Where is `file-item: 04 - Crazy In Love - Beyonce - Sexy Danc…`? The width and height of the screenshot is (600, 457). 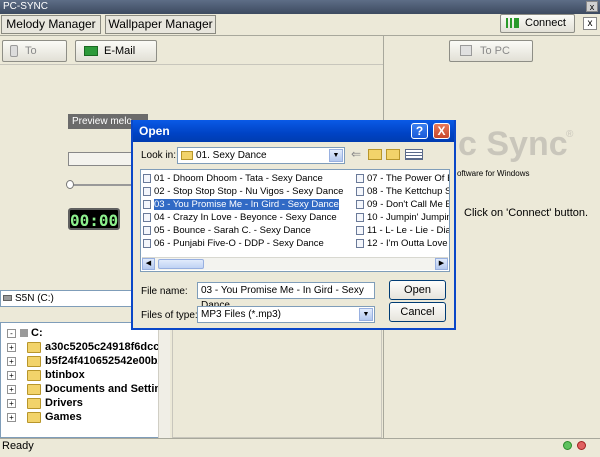 file-item: 04 - Crazy In Love - Beyonce - Sexy Danc… is located at coordinates (239, 217).